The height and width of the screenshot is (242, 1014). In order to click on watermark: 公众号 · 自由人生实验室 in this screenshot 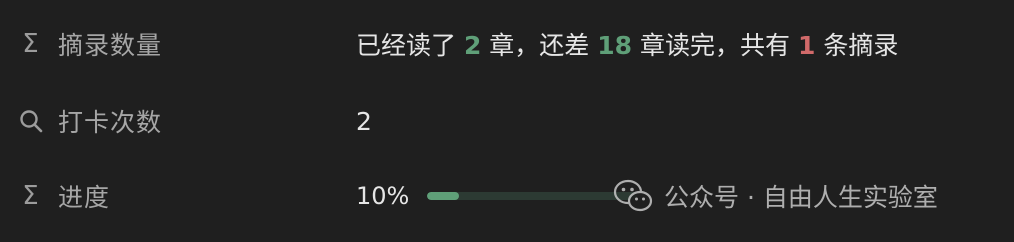, I will do `click(775, 196)`.